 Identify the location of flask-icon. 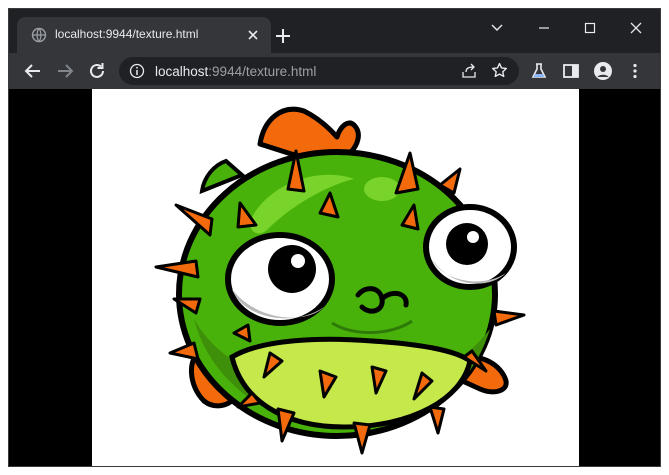
(539, 71).